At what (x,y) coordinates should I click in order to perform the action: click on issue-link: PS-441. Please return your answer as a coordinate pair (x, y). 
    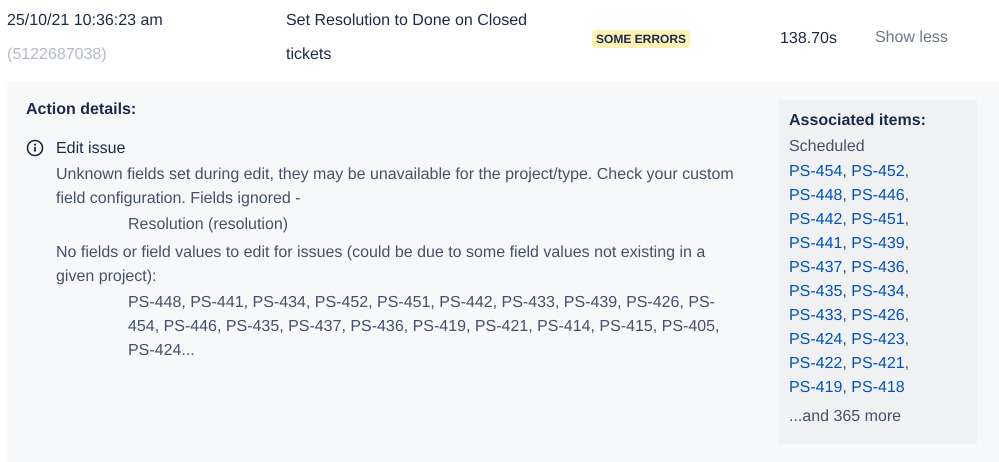
    Looking at the image, I should click on (815, 243).